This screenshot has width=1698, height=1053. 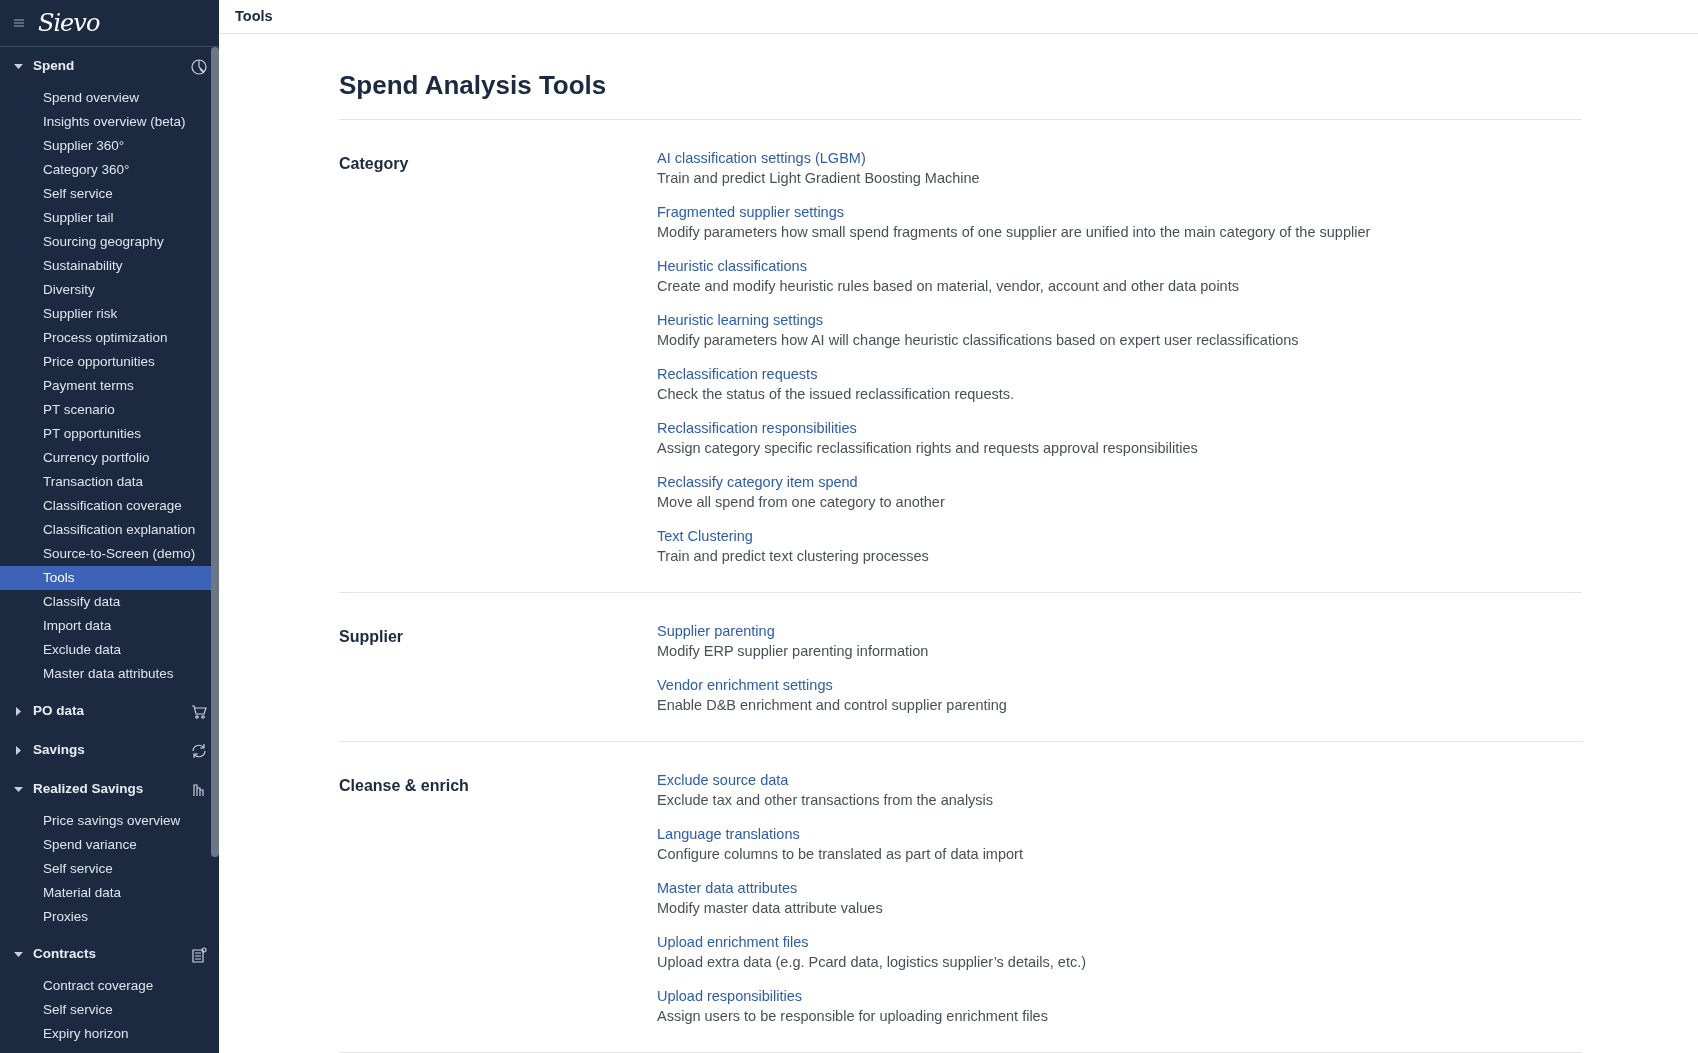 I want to click on tool-link: Heuristic classifications, so click(x=732, y=266).